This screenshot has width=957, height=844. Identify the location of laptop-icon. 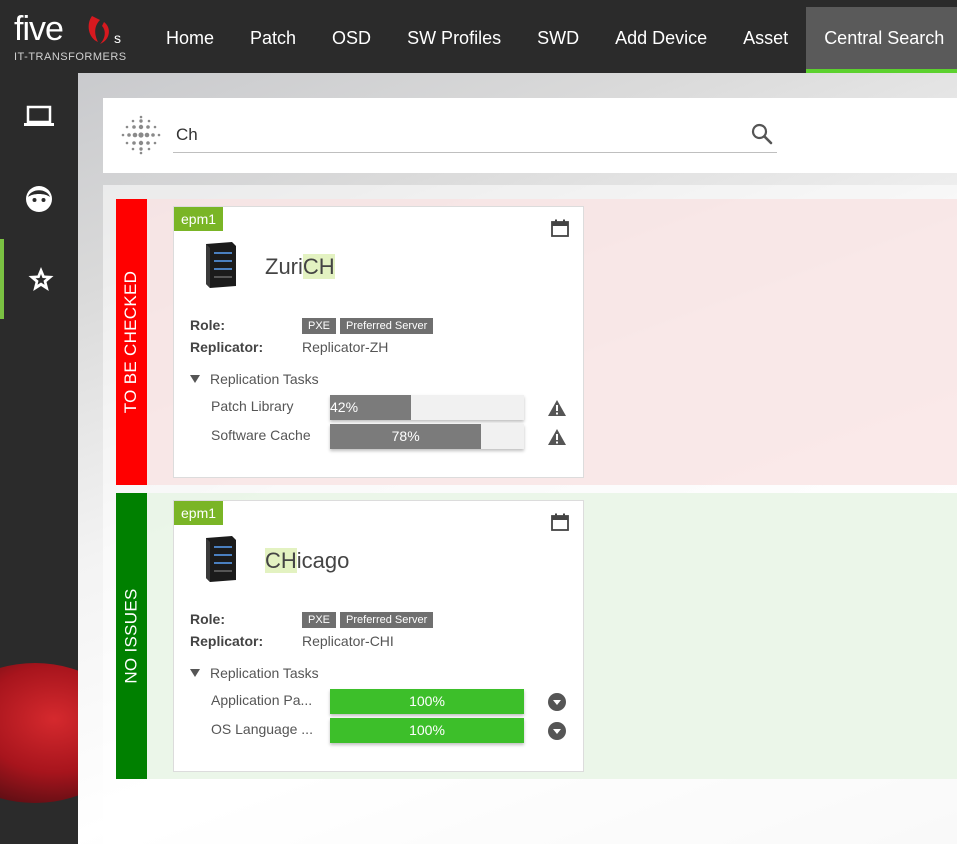
(39, 115).